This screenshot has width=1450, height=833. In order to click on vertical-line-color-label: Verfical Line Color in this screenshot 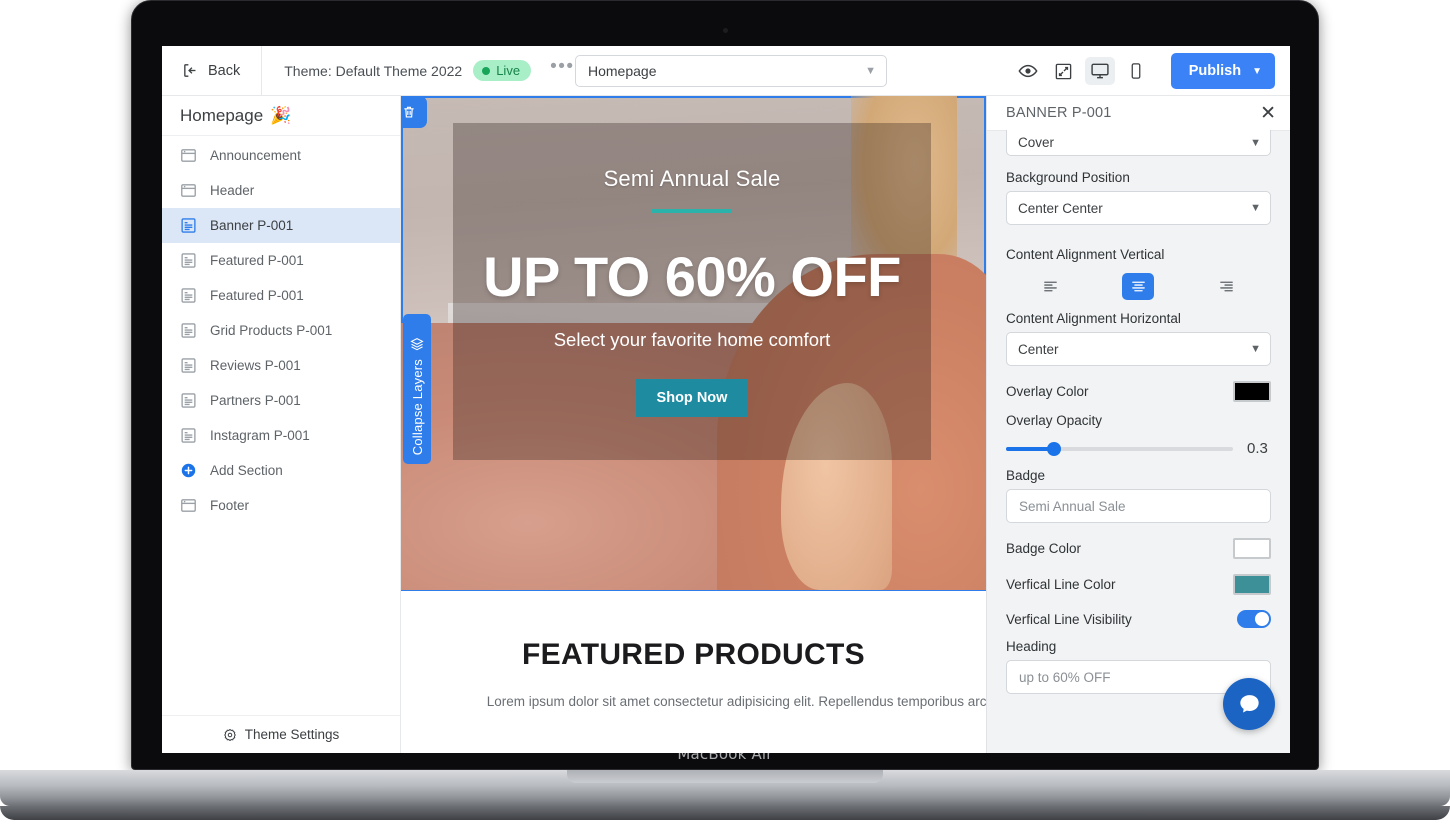, I will do `click(1061, 584)`.